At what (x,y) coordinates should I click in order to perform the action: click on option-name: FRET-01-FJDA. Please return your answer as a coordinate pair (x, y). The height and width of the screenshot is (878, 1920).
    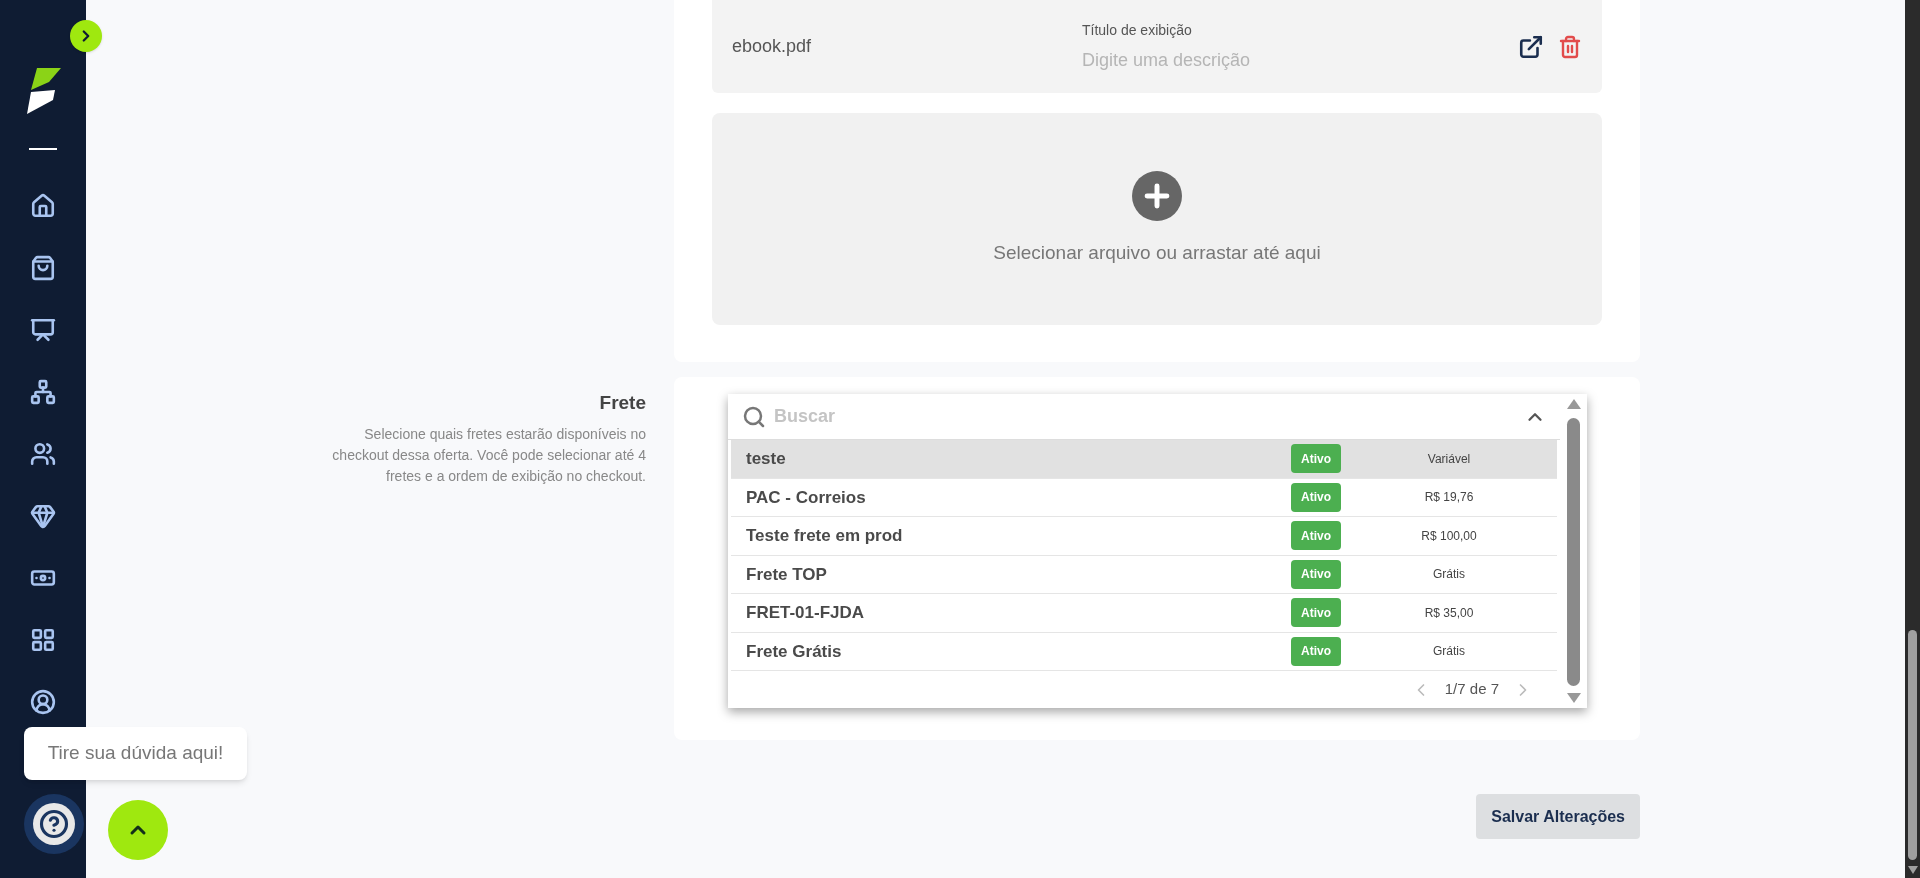
    Looking at the image, I should click on (805, 613).